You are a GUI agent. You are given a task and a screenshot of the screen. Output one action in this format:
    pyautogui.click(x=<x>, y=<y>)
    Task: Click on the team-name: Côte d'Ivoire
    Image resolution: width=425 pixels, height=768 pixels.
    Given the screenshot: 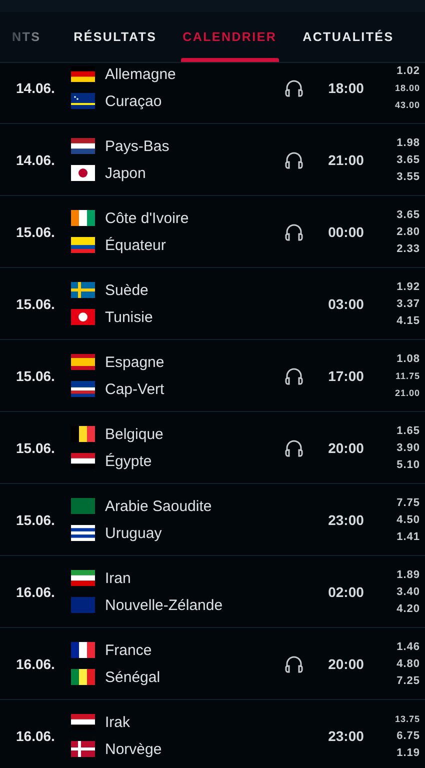 What is the action you would take?
    pyautogui.click(x=147, y=218)
    